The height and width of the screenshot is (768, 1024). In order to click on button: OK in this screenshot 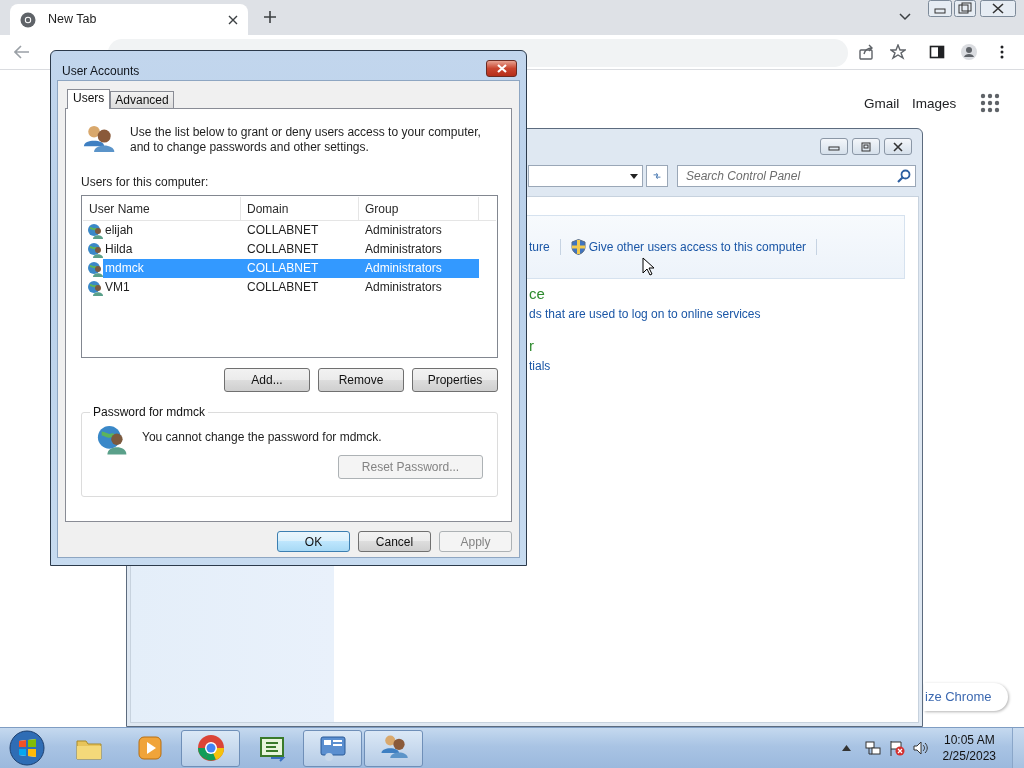, I will do `click(313, 541)`.